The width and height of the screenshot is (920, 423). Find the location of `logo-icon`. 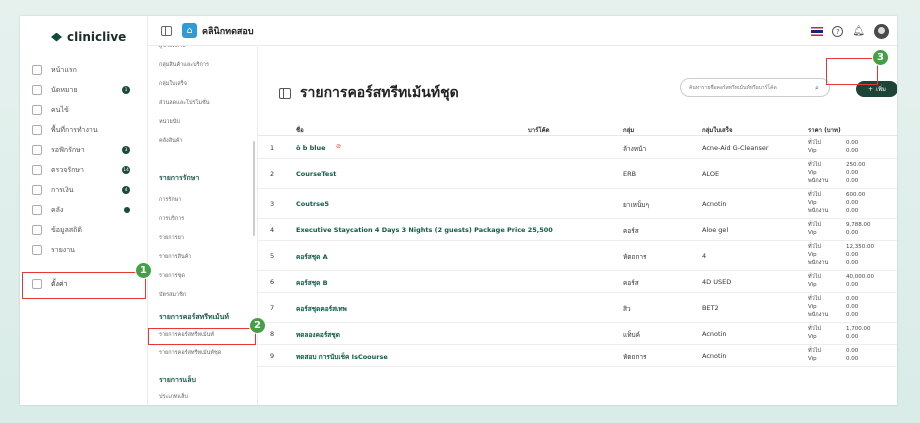

logo-icon is located at coordinates (56, 37).